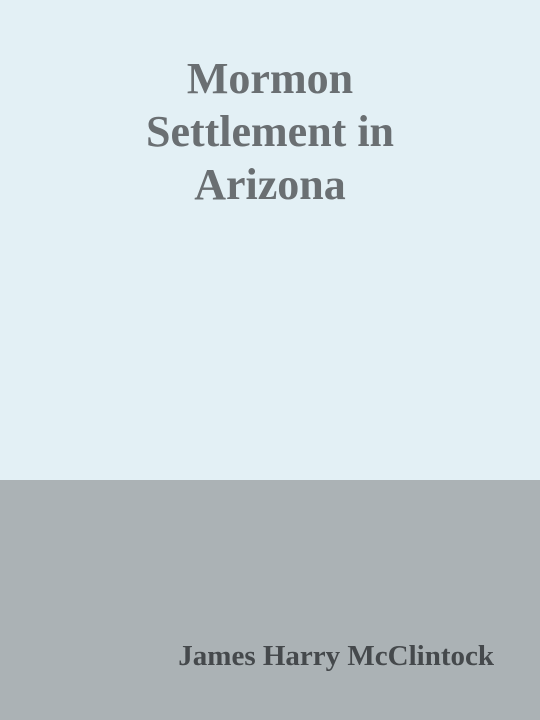  I want to click on book-author: James Harry McClintock, so click(336, 656).